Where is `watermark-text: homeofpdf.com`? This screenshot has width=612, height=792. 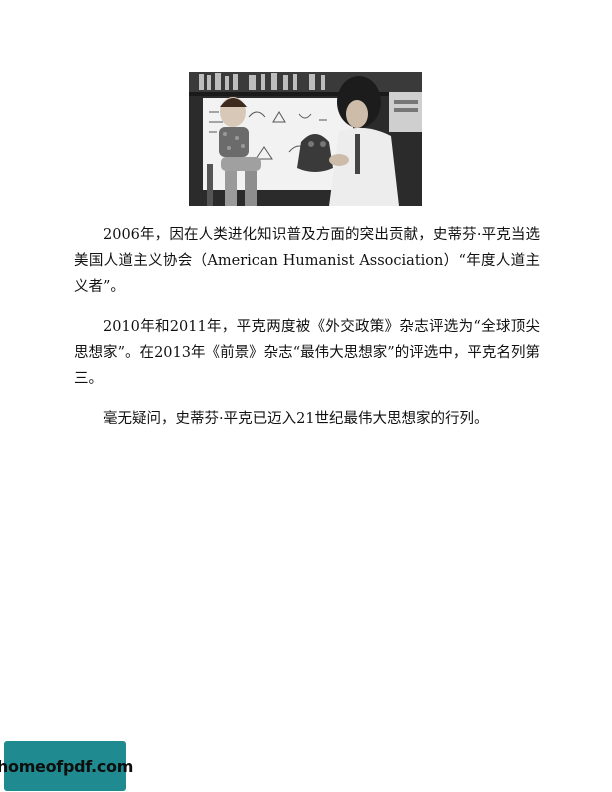
watermark-text: homeofpdf.com is located at coordinates (67, 766).